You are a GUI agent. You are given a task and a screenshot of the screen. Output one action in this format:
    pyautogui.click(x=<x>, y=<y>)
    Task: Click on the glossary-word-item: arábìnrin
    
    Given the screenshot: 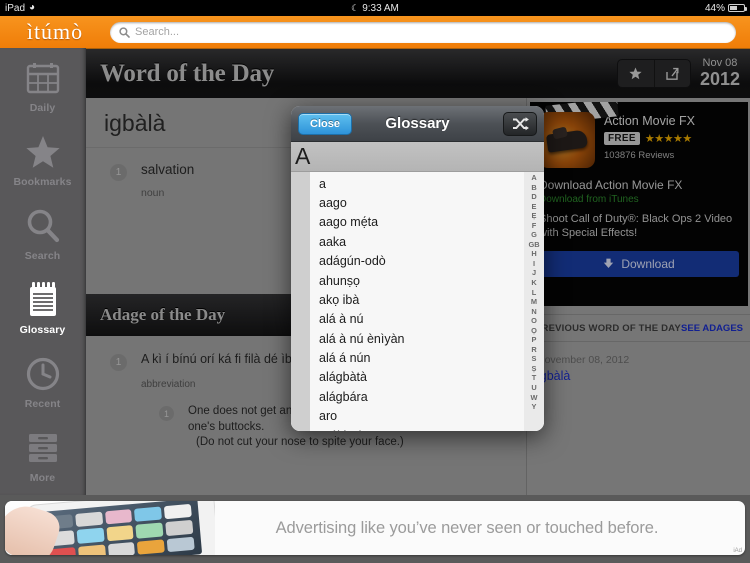 What is the action you would take?
    pyautogui.click(x=417, y=428)
    